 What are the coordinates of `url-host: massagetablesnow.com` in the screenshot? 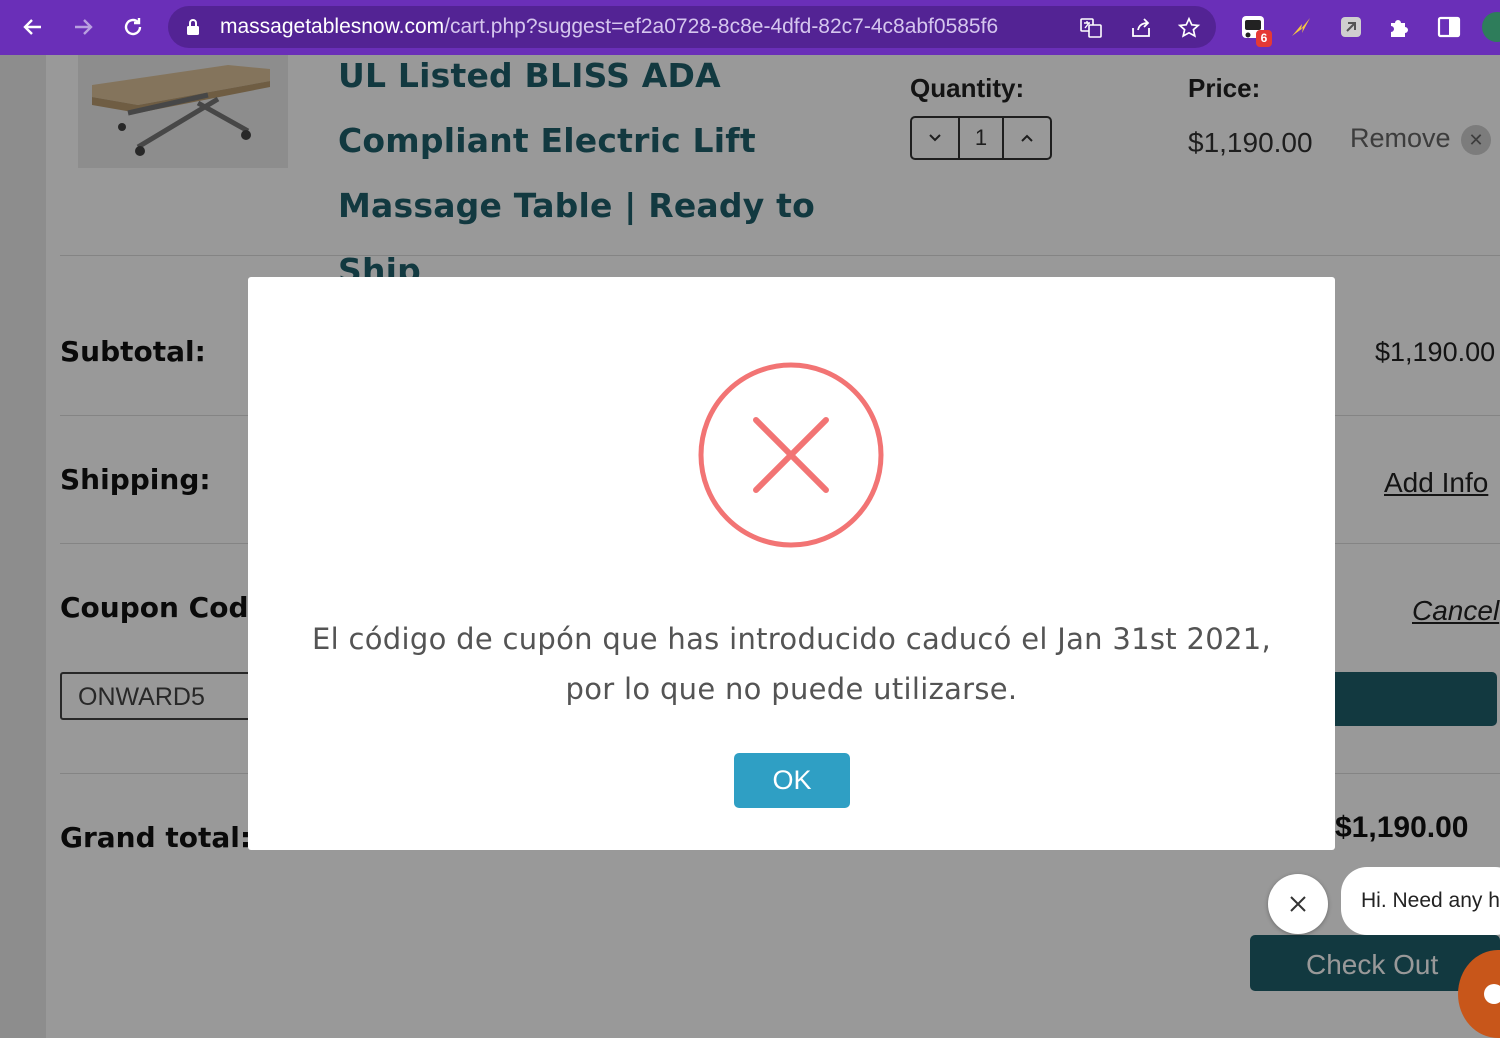 It's located at (332, 26).